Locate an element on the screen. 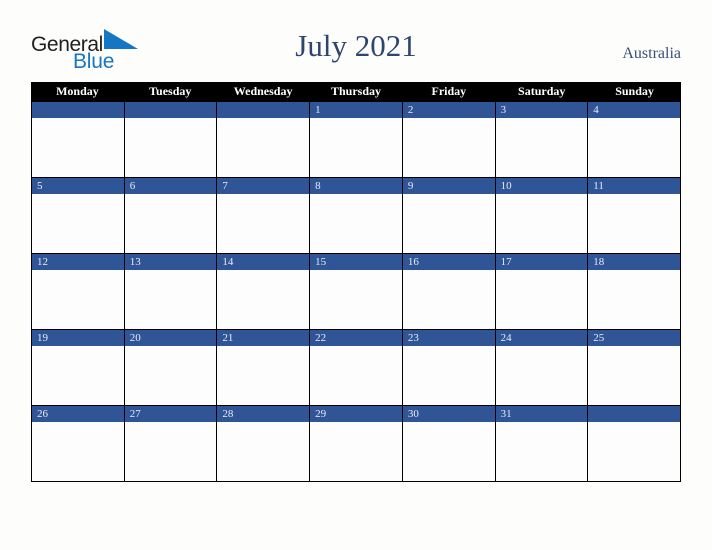 The image size is (712, 550). day-cell: 3 is located at coordinates (542, 139).